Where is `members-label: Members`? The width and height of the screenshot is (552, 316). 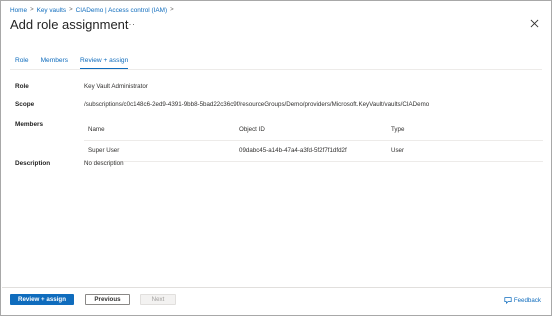 members-label: Members is located at coordinates (29, 124).